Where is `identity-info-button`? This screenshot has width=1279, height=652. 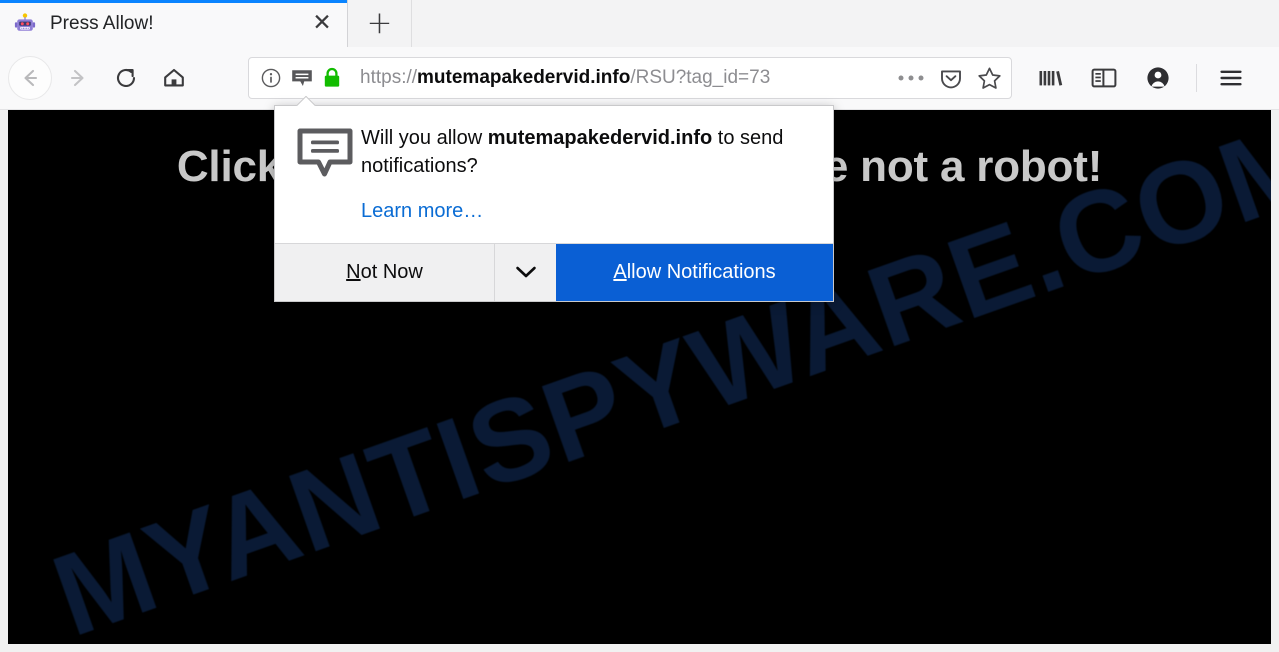
identity-info-button is located at coordinates (271, 78).